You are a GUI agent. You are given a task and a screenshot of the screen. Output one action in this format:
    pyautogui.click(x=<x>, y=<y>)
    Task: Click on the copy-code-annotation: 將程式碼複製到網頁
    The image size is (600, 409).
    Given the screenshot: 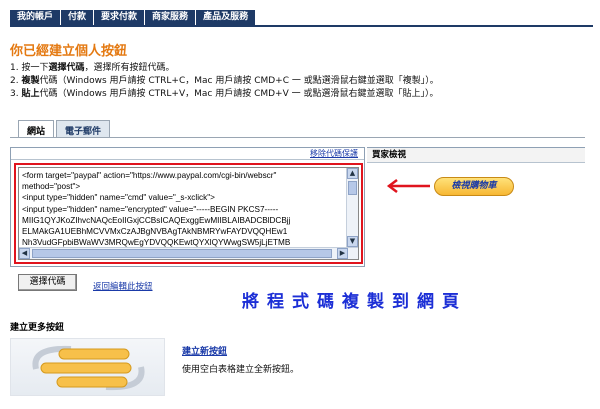 What is the action you would take?
    pyautogui.click(x=354, y=302)
    